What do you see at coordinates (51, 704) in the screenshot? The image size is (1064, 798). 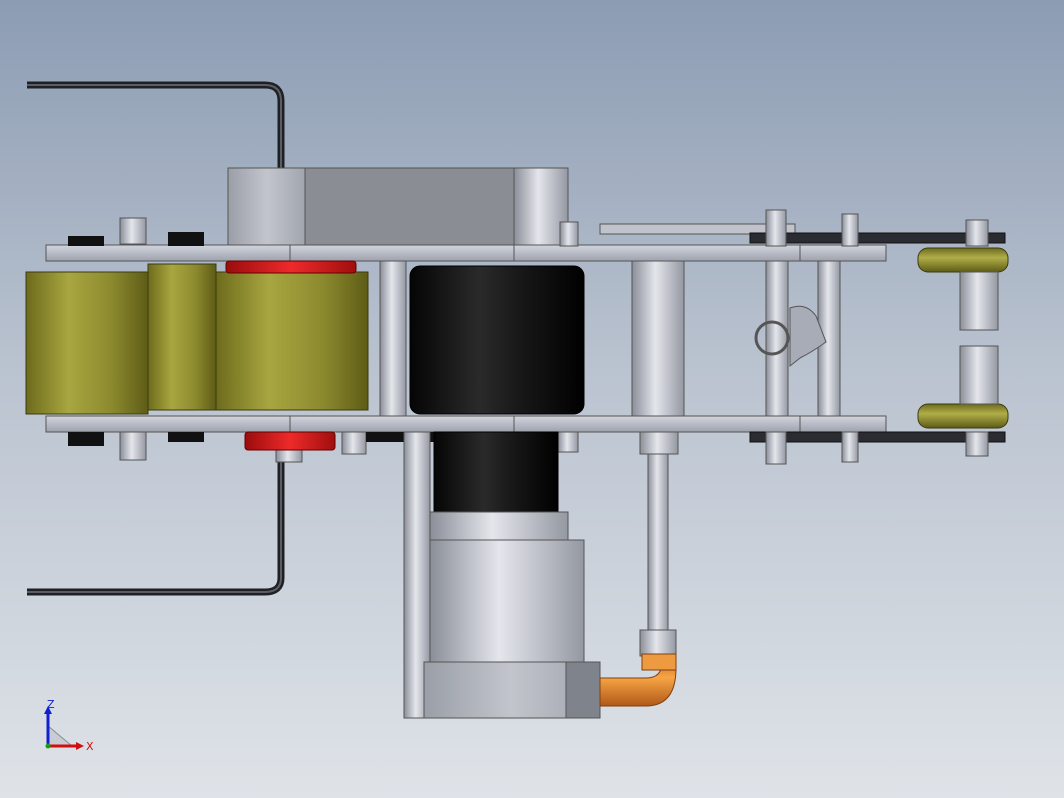 I see `z-axis-label: Z` at bounding box center [51, 704].